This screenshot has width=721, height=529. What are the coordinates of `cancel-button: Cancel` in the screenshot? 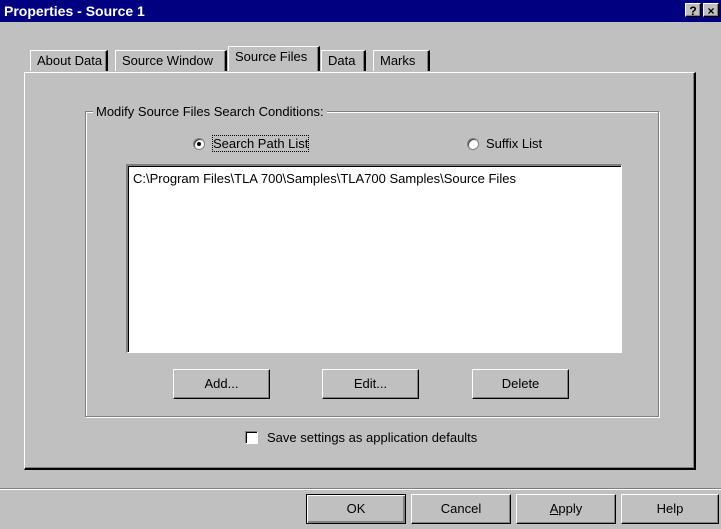 It's located at (461, 509).